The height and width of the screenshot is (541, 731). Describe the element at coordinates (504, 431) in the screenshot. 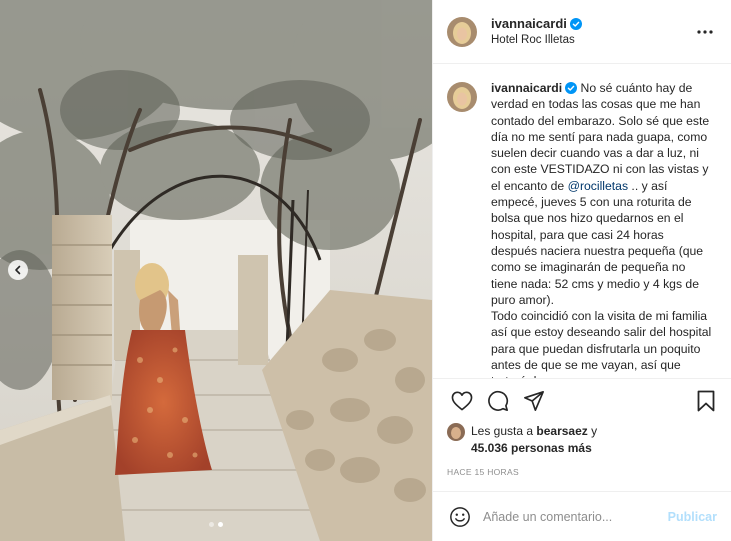

I see `likes-prefix: Les gusta a` at that location.